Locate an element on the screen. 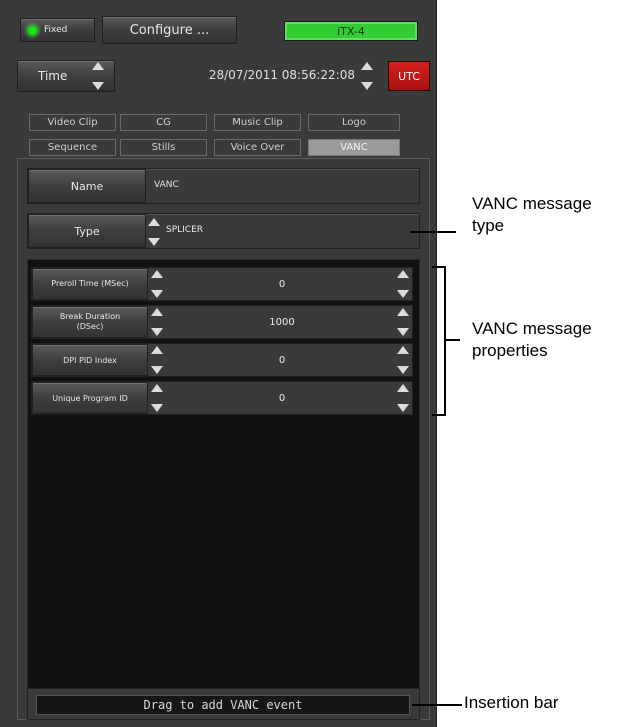  callout-text: VANC message type is located at coordinates (532, 214).